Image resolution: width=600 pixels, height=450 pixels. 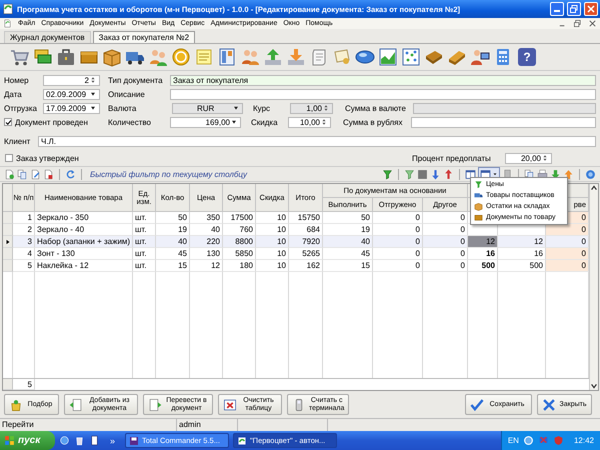 I want to click on row-count: 5, so click(x=24, y=384).